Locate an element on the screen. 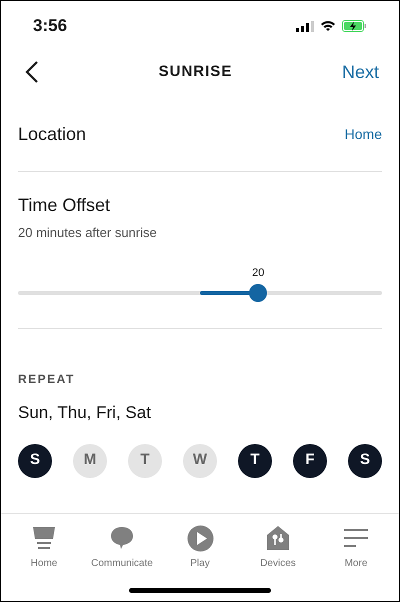  speech-bubble-icon is located at coordinates (122, 538).